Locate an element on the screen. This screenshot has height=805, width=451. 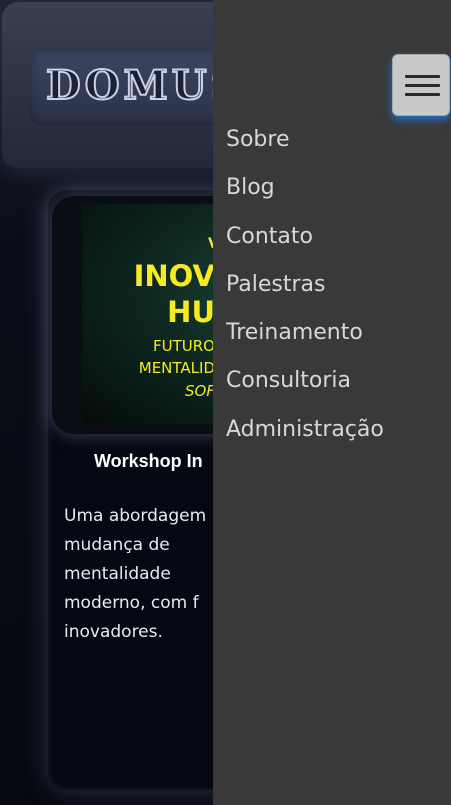
nav-item-palestras: Palestras is located at coordinates (305, 293).